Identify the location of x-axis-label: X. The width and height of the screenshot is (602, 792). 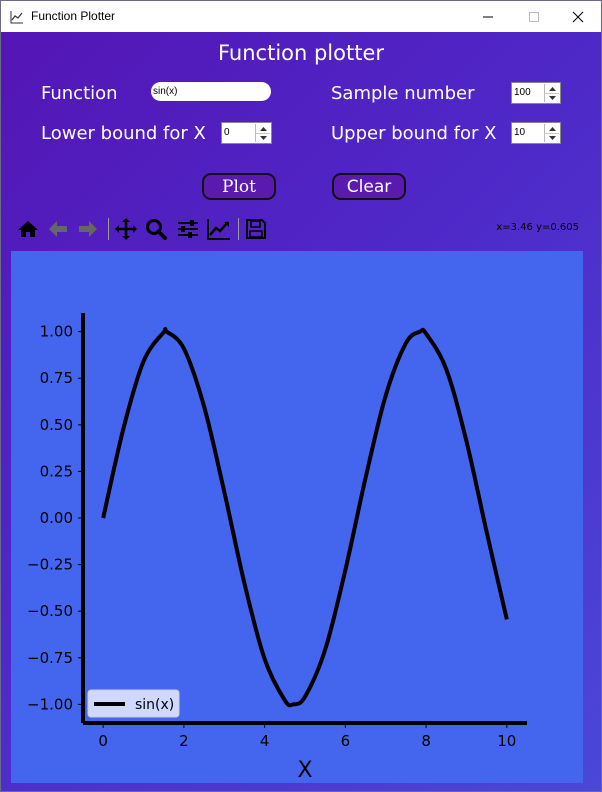
(304, 770).